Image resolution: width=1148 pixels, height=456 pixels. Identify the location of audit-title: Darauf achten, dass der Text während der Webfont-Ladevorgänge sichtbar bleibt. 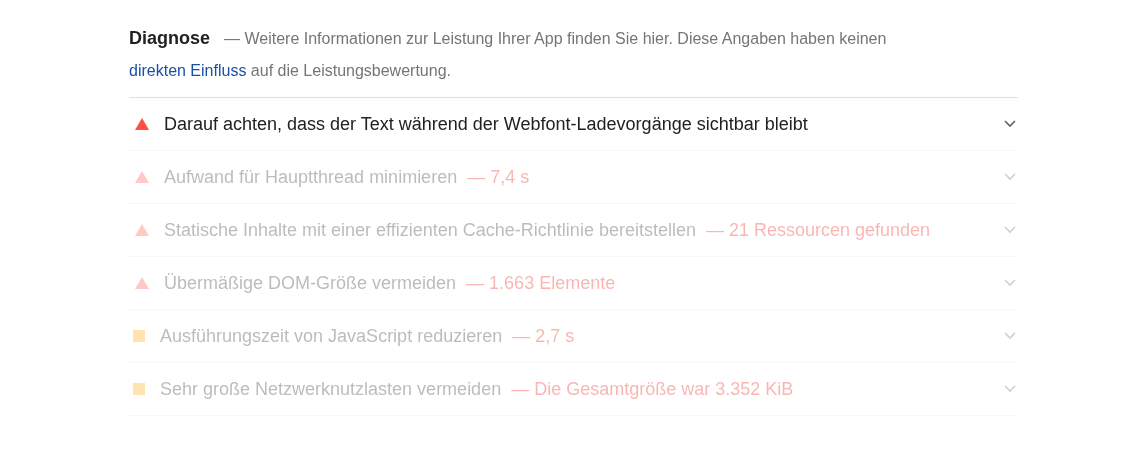
(584, 124).